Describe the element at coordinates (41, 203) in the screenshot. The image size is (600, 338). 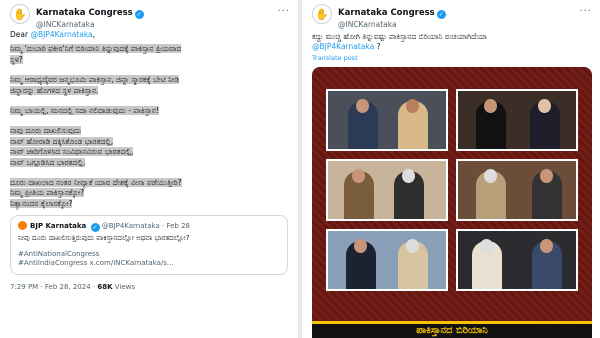
I see `tweet-line: ನಿತ್ಯಾನಂದನ ಕೈಲಾಸಕ್ಕೋ?` at that location.